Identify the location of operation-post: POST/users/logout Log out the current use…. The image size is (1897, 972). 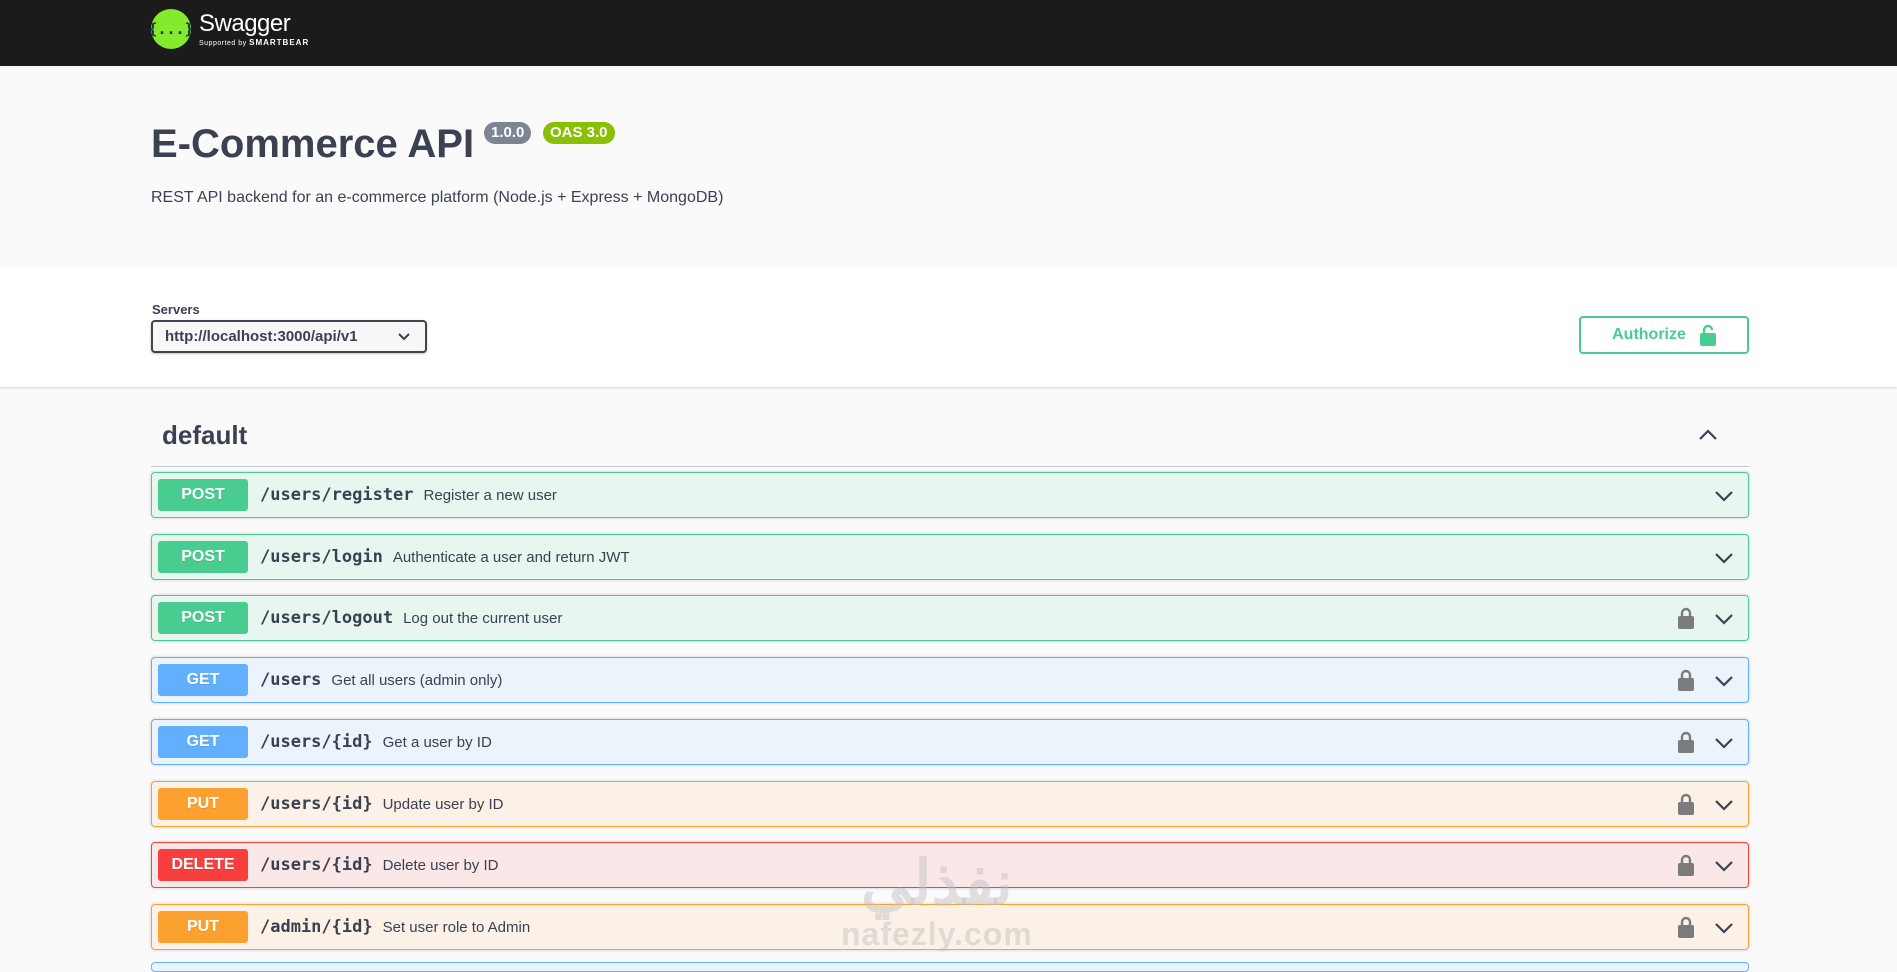
(950, 618).